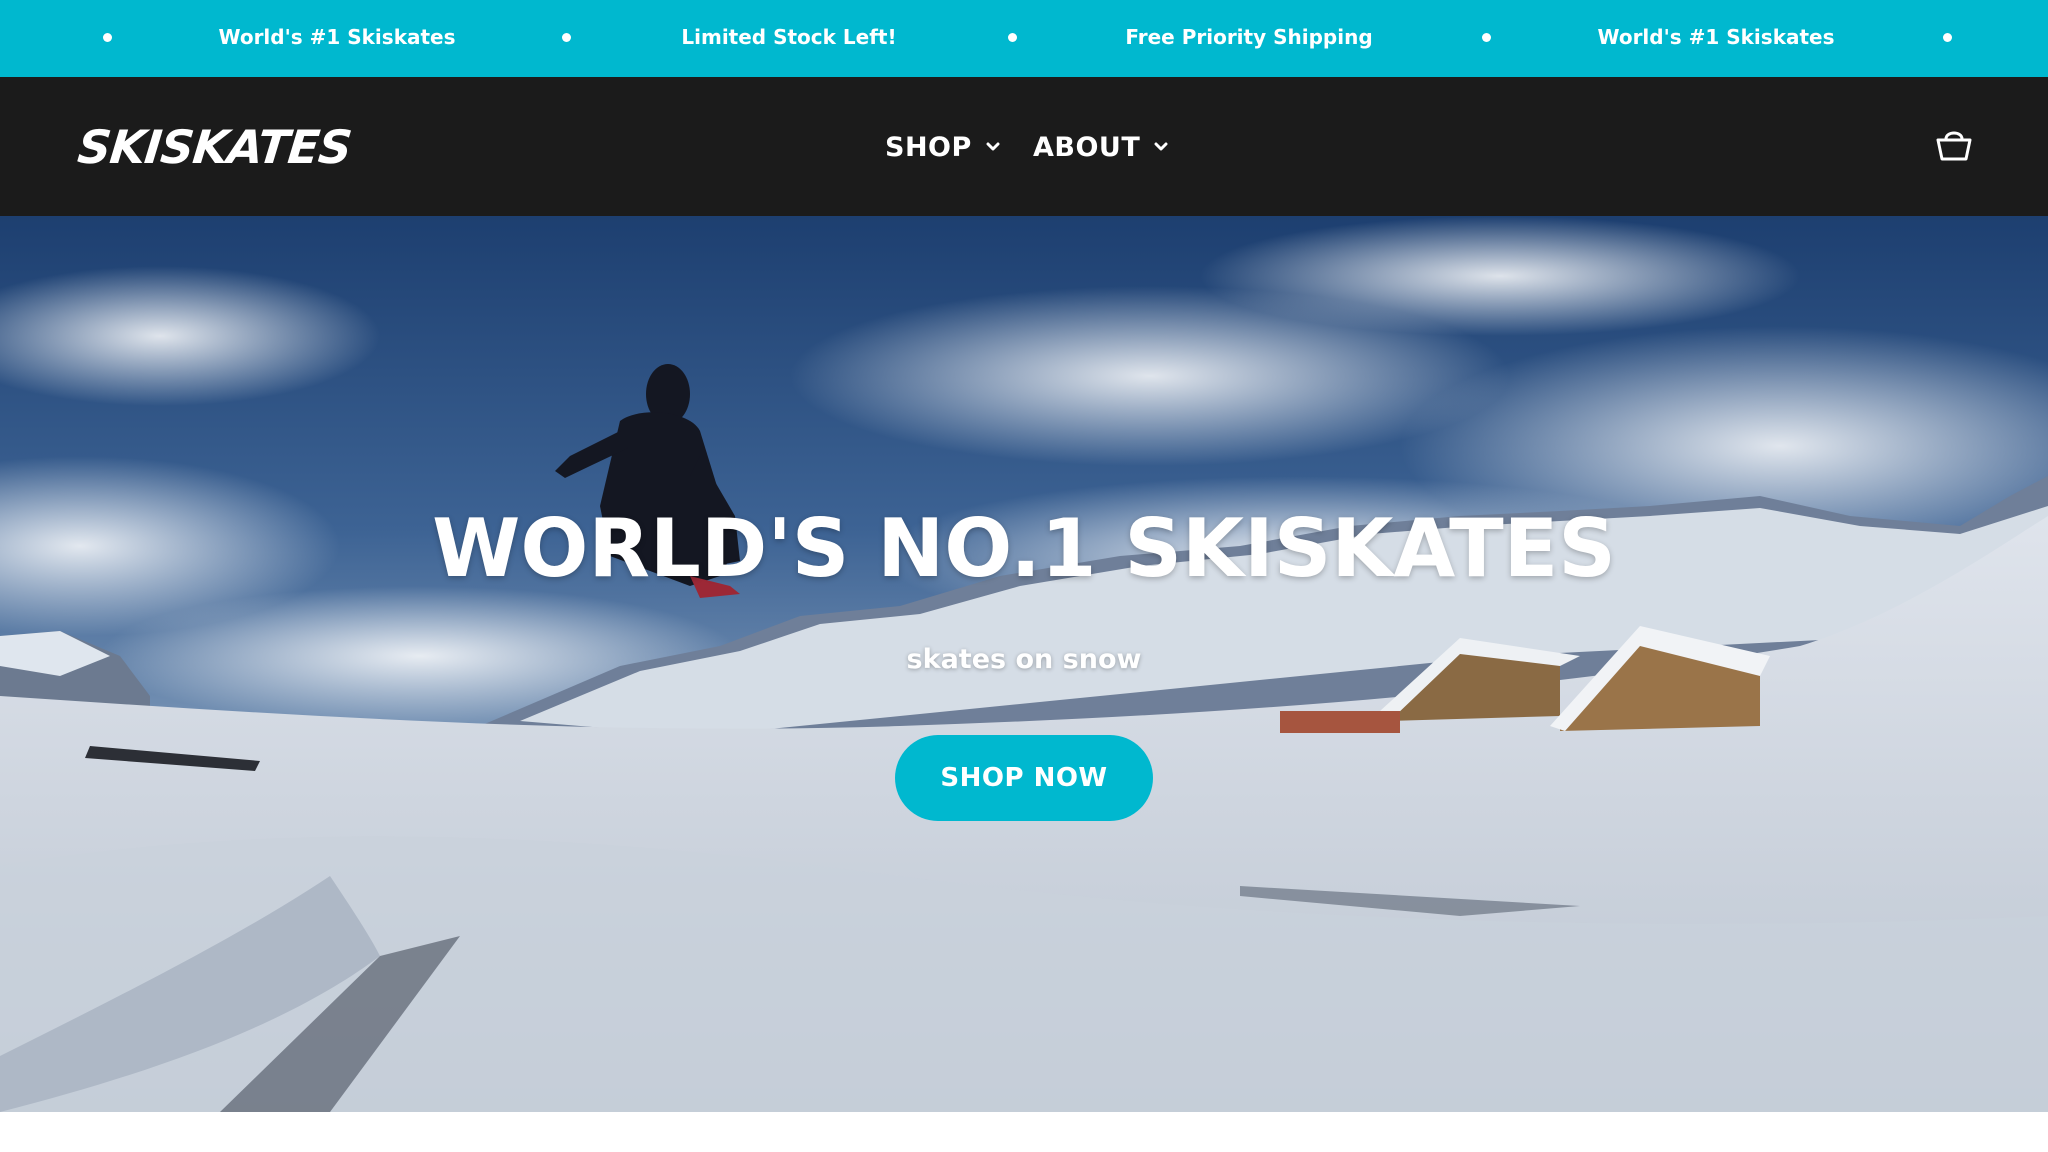 The image size is (2048, 1152). What do you see at coordinates (1024, 1132) in the screenshot?
I see `page-bottom` at bounding box center [1024, 1132].